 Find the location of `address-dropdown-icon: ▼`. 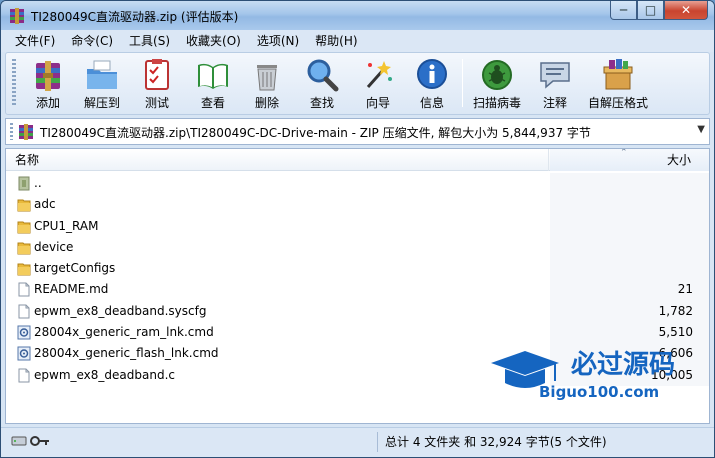

address-dropdown-icon: ▼ is located at coordinates (701, 129).